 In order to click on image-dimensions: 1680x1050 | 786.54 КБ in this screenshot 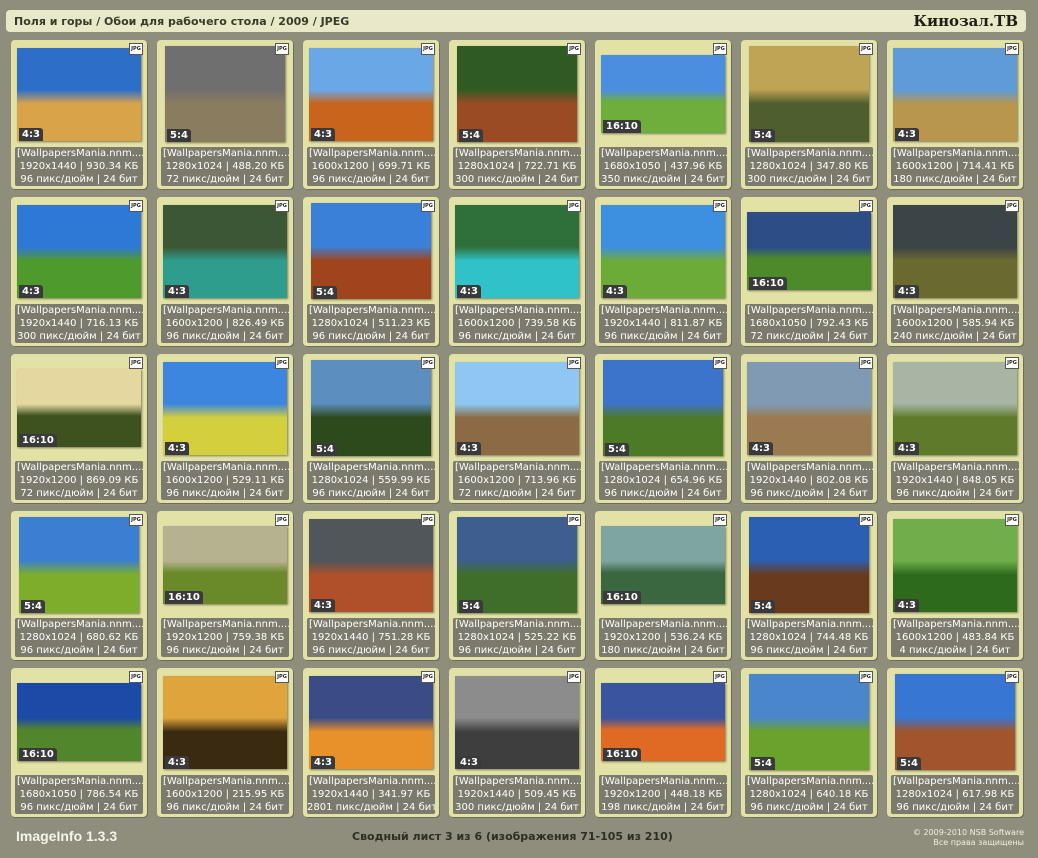, I will do `click(79, 794)`.